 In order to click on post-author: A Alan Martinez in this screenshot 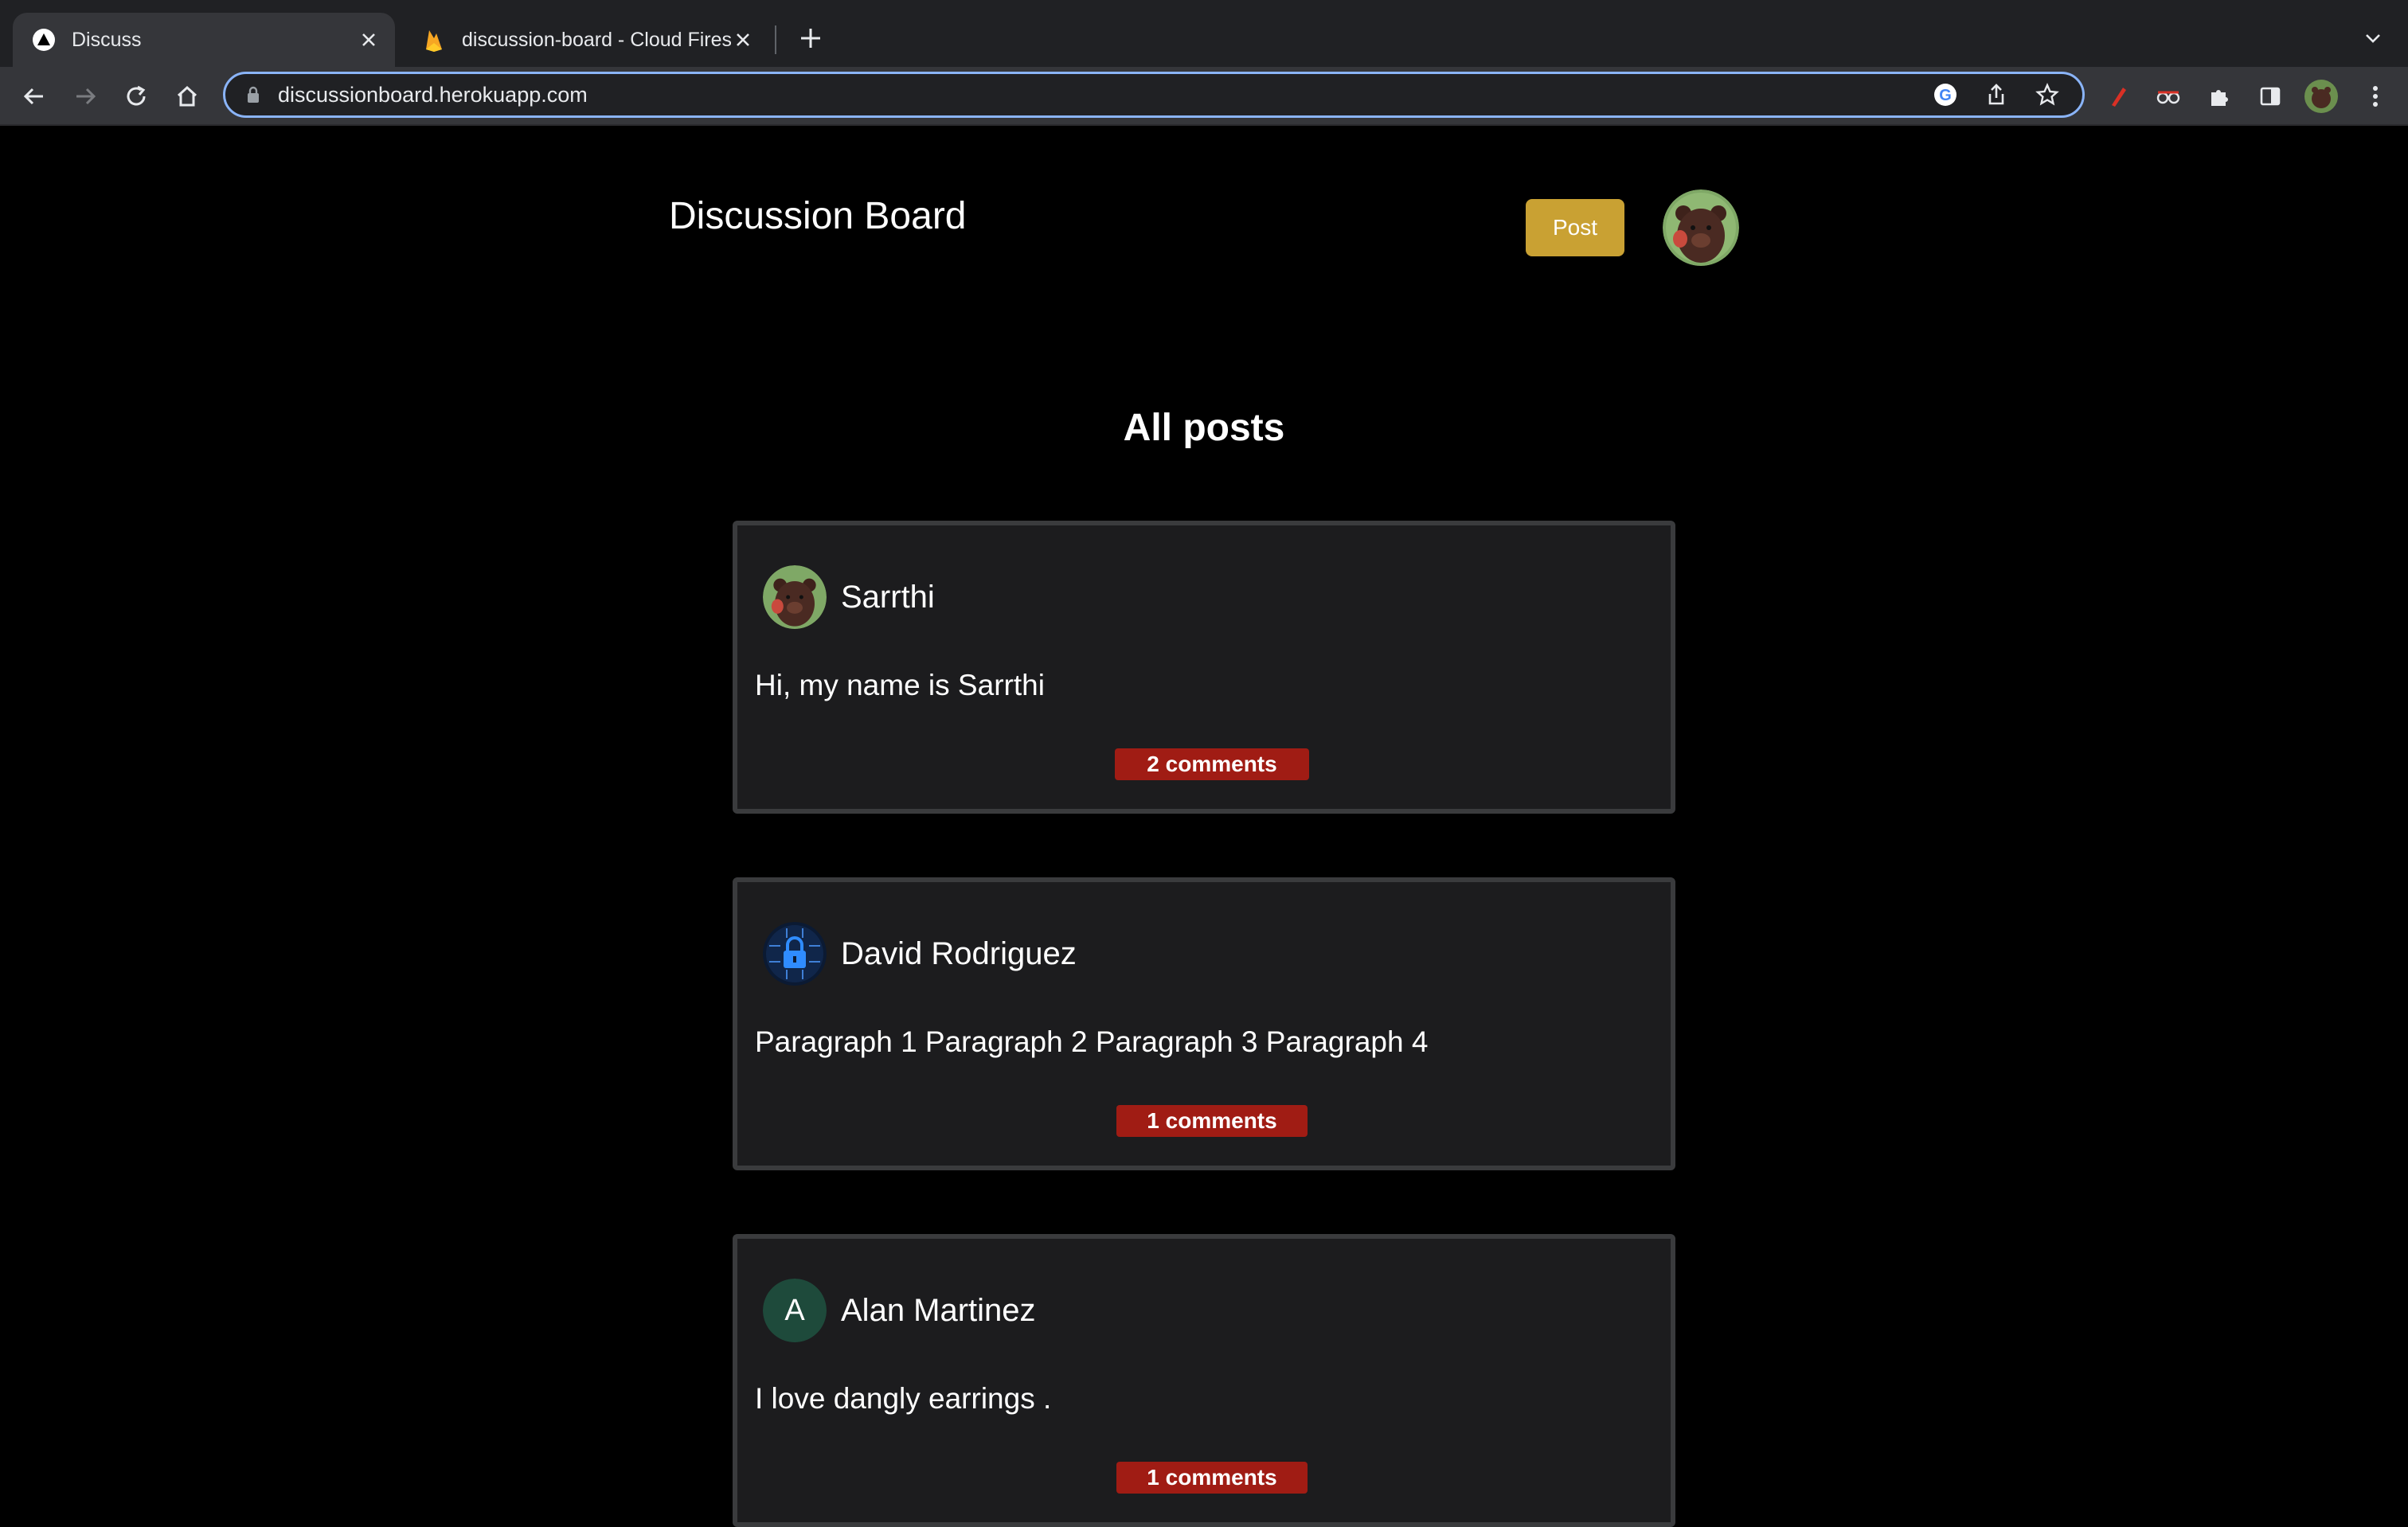, I will do `click(899, 1310)`.